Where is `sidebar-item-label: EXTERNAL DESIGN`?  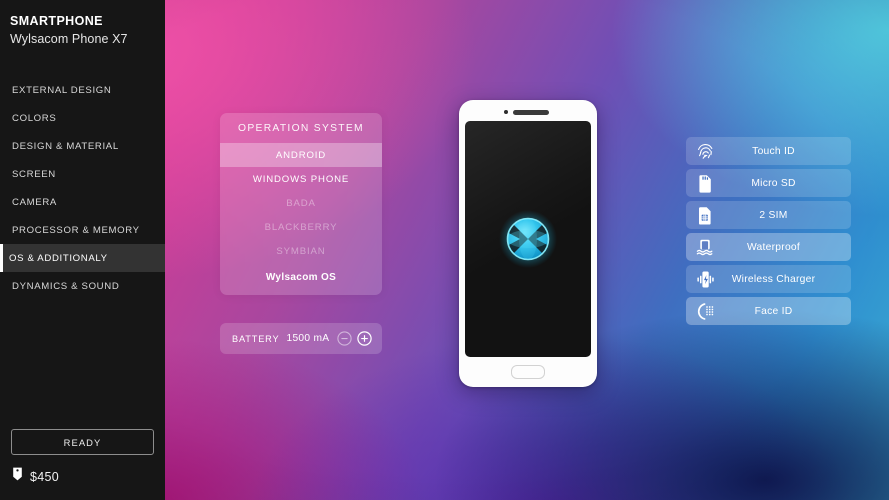
sidebar-item-label: EXTERNAL DESIGN is located at coordinates (62, 90).